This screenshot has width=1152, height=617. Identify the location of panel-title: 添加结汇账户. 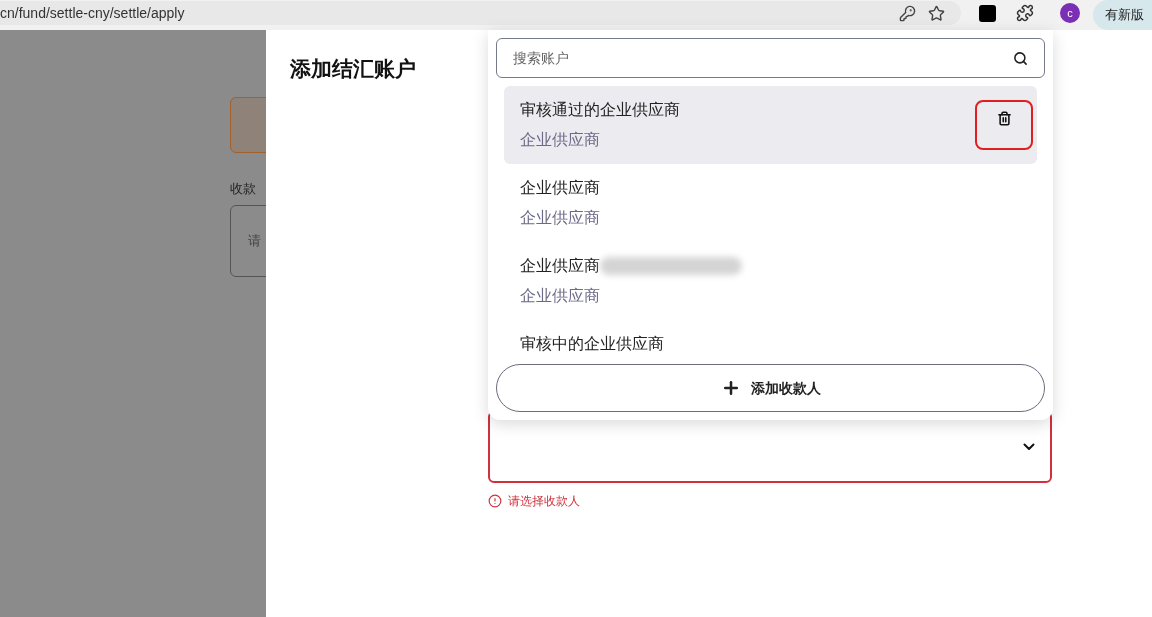
(353, 69).